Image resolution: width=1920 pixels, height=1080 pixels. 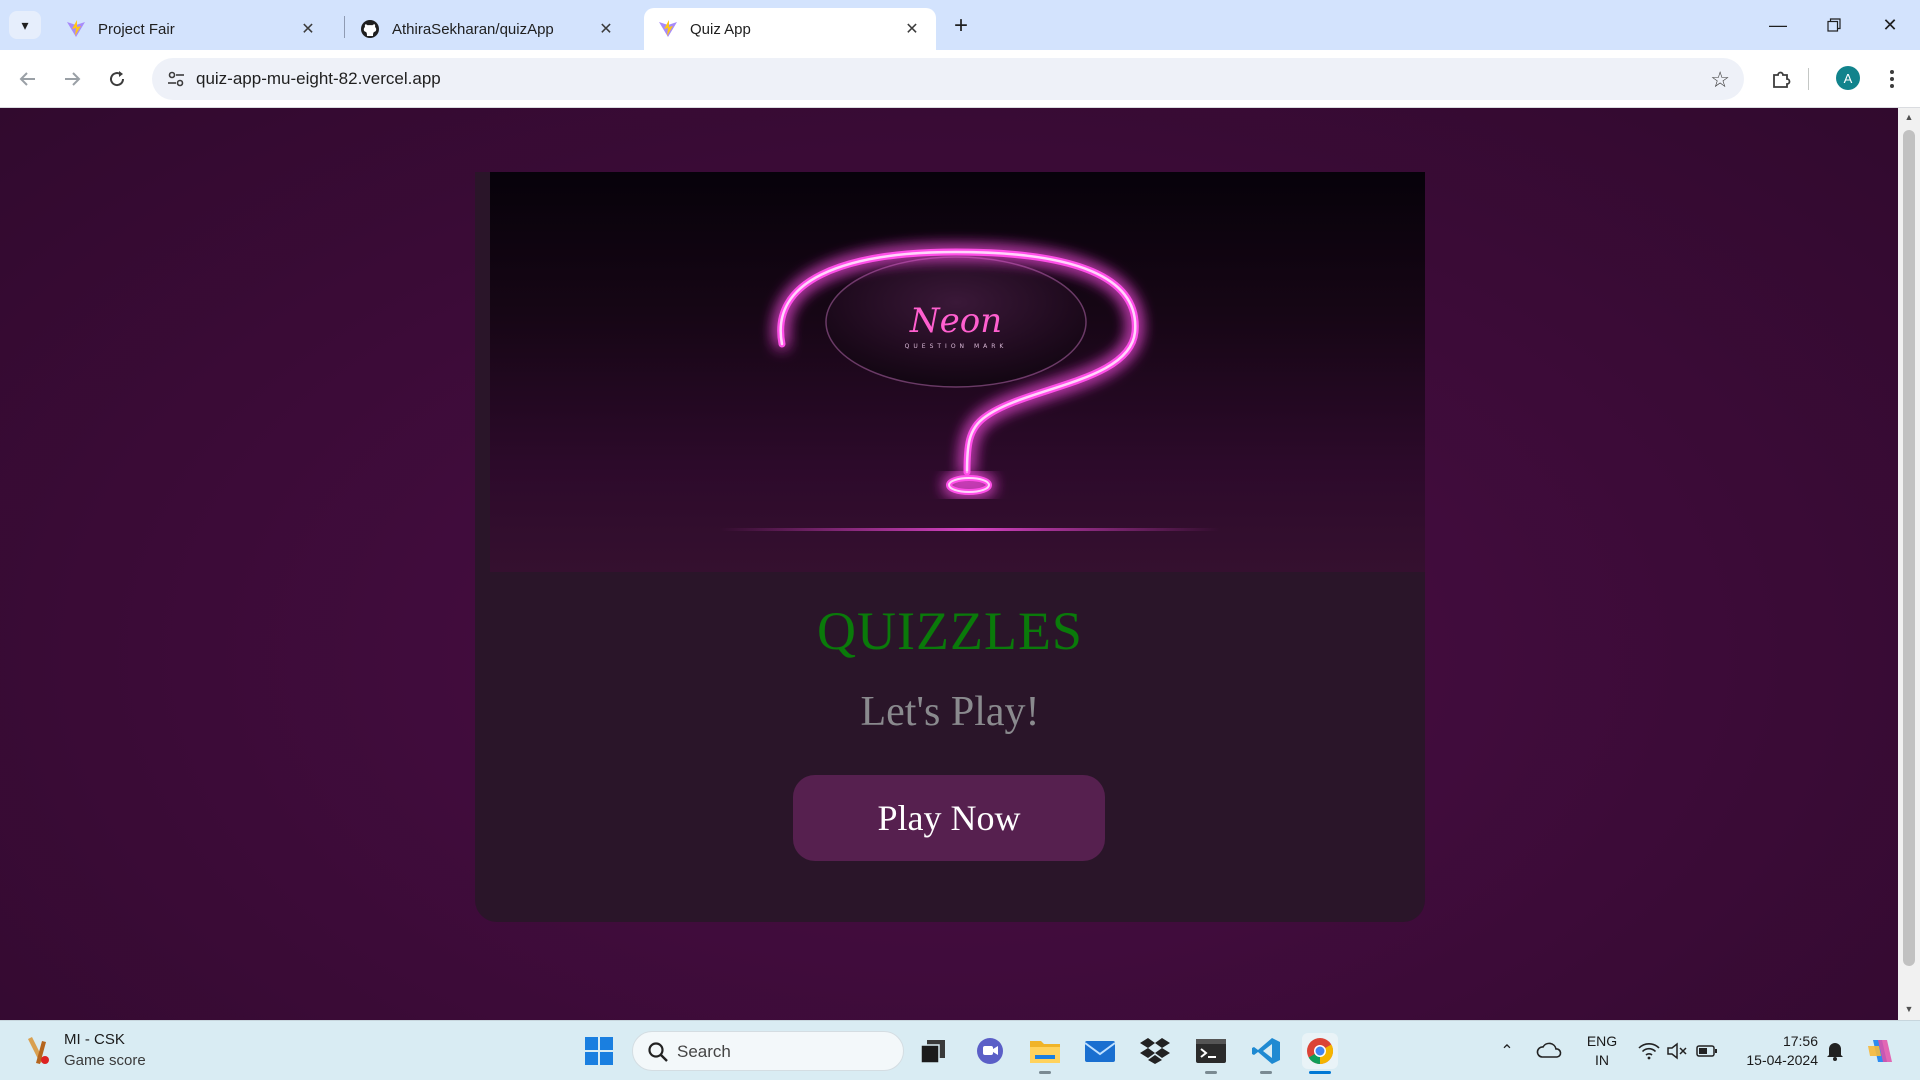 What do you see at coordinates (136, 29) in the screenshot?
I see `tab-title: Project Fair` at bounding box center [136, 29].